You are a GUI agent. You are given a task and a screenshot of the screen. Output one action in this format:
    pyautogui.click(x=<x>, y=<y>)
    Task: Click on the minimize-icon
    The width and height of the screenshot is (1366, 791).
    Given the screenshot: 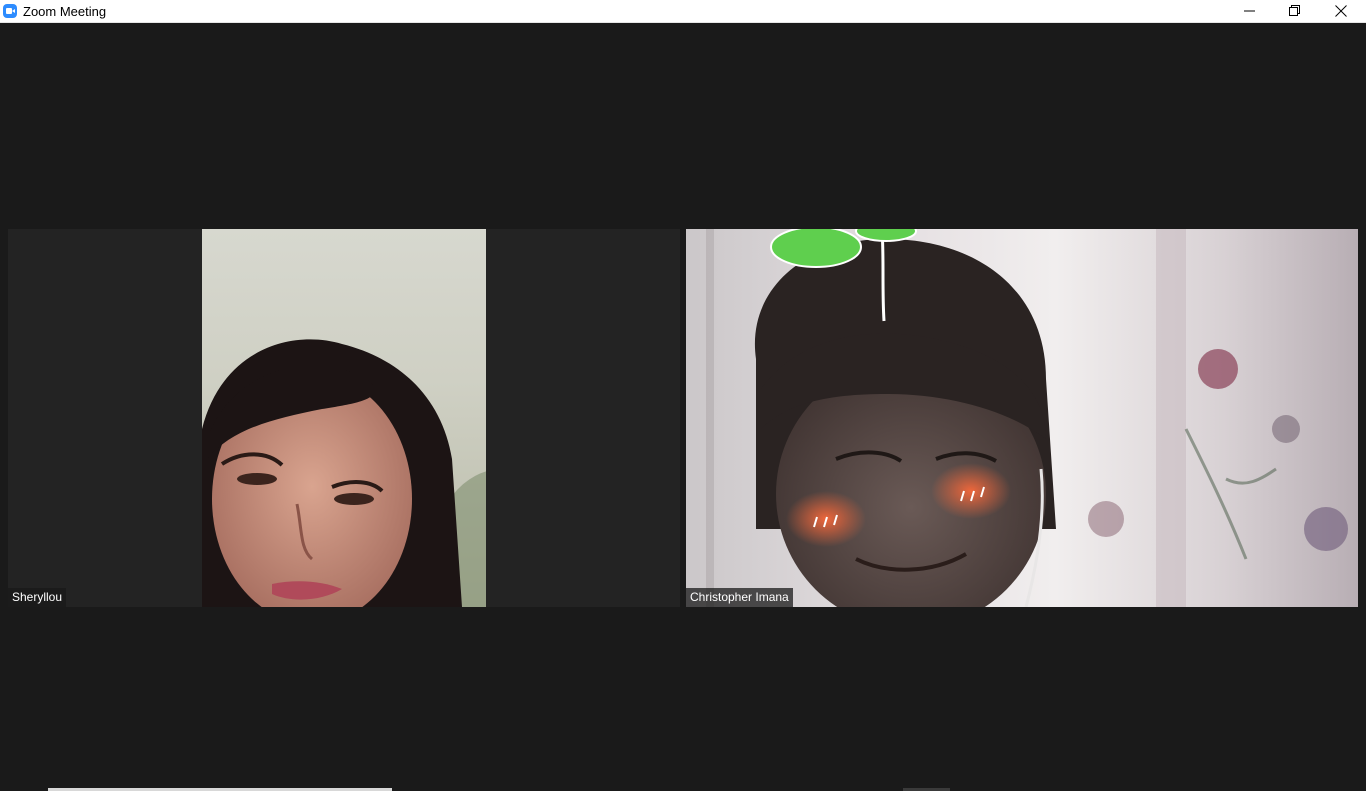 What is the action you would take?
    pyautogui.click(x=1249, y=11)
    